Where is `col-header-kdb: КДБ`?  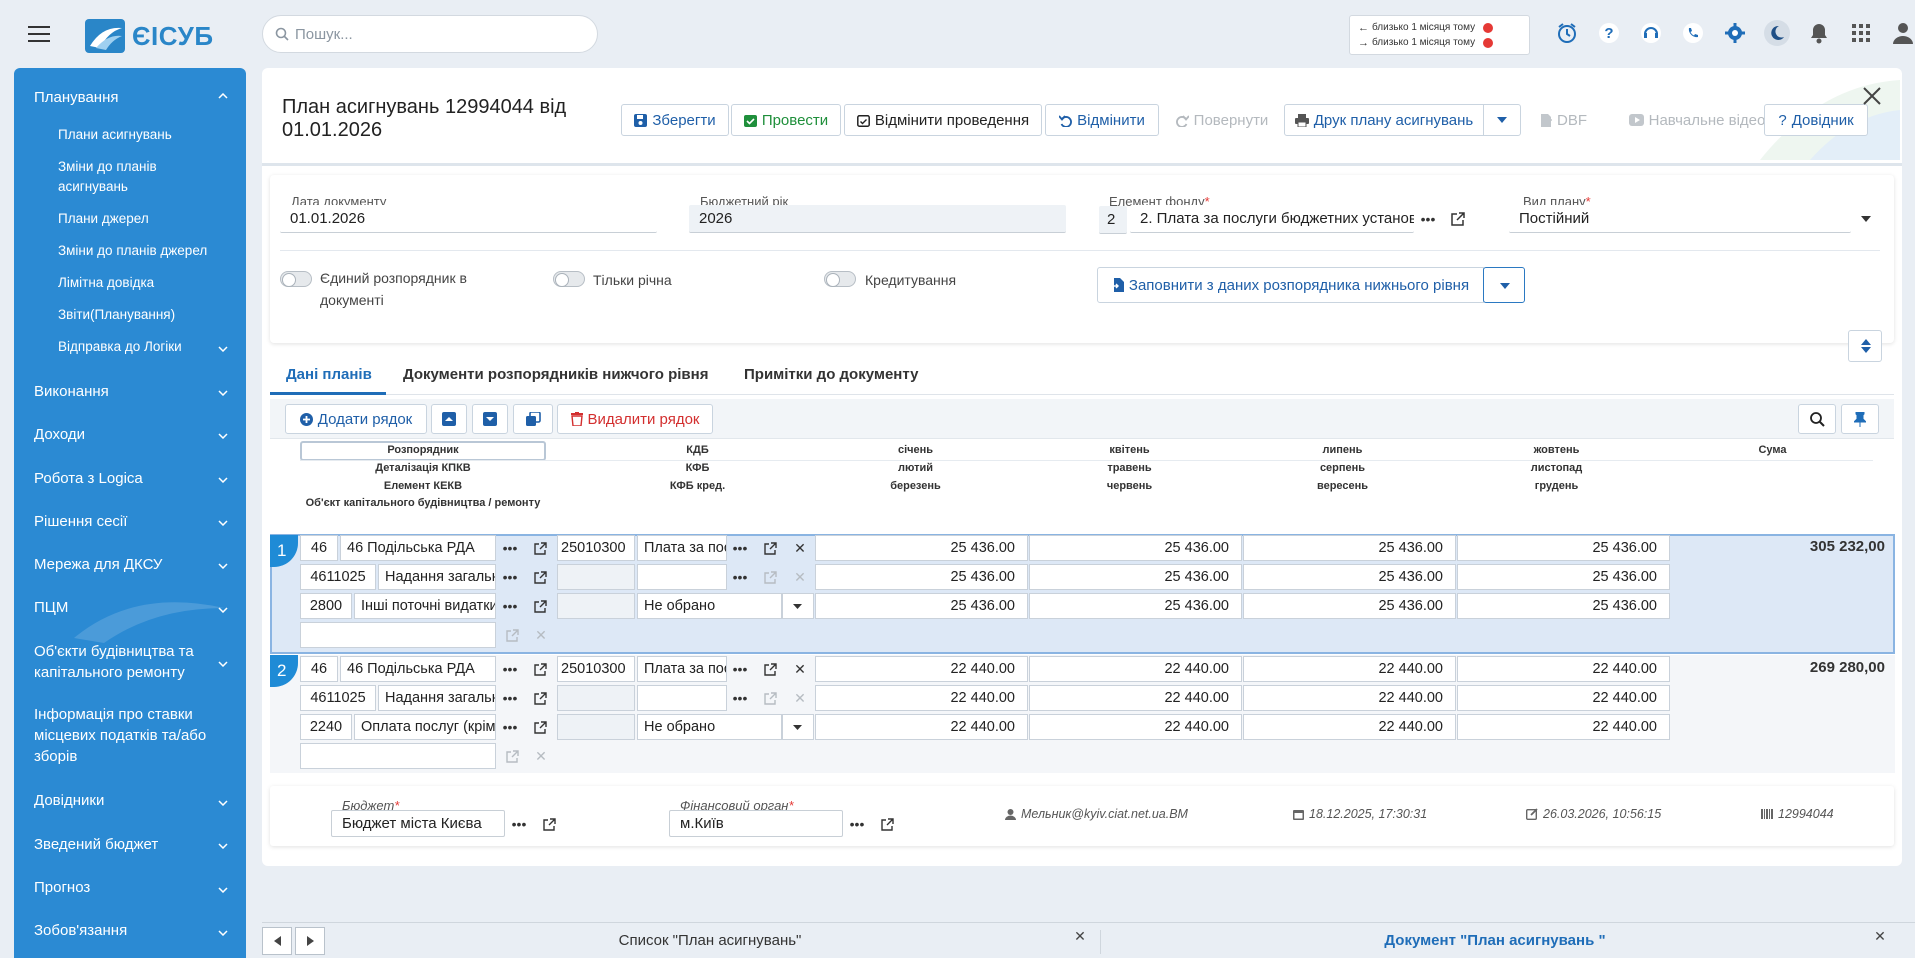
col-header-kdb: КДБ is located at coordinates (697, 450).